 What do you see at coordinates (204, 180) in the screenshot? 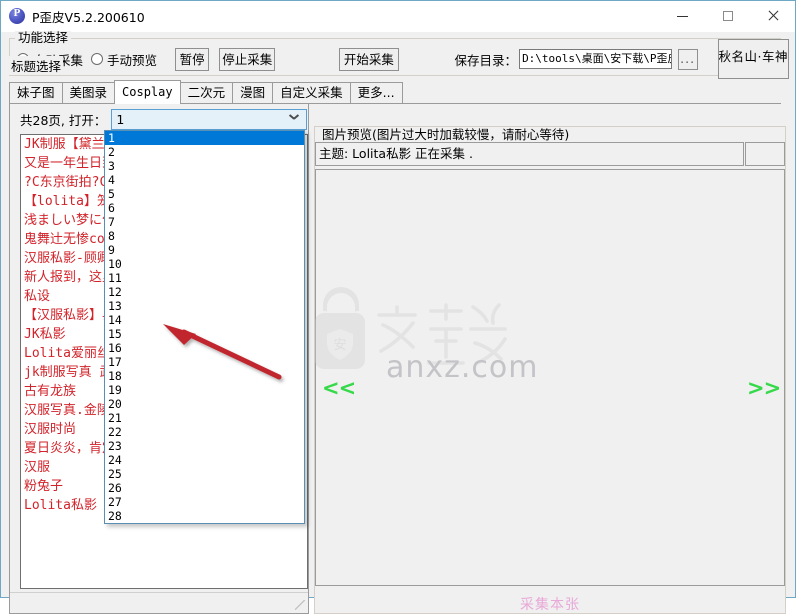
I see `page-dropdown-option: 4` at bounding box center [204, 180].